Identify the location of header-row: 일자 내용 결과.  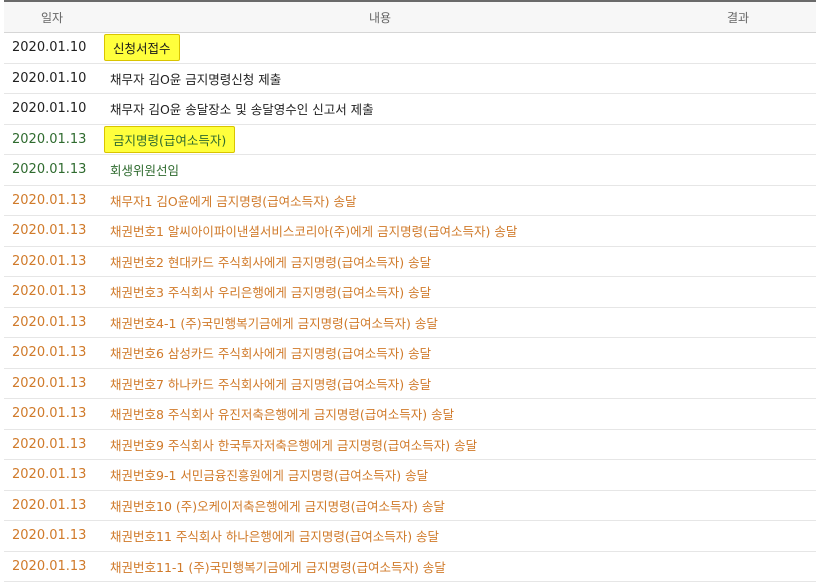
(410, 17).